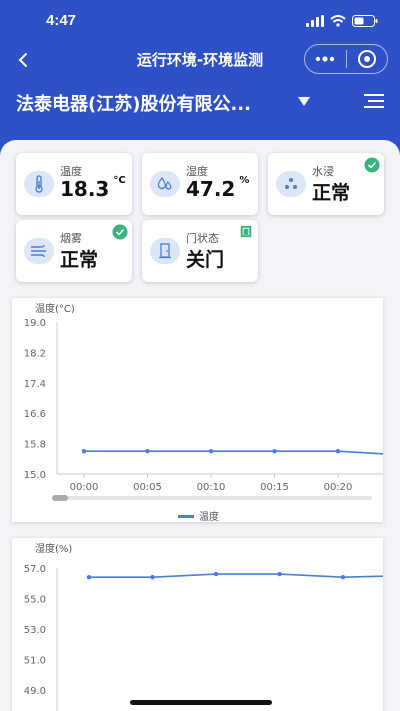 This screenshot has width=400, height=711. What do you see at coordinates (35, 475) in the screenshot?
I see `y-tick-label: 15.0` at bounding box center [35, 475].